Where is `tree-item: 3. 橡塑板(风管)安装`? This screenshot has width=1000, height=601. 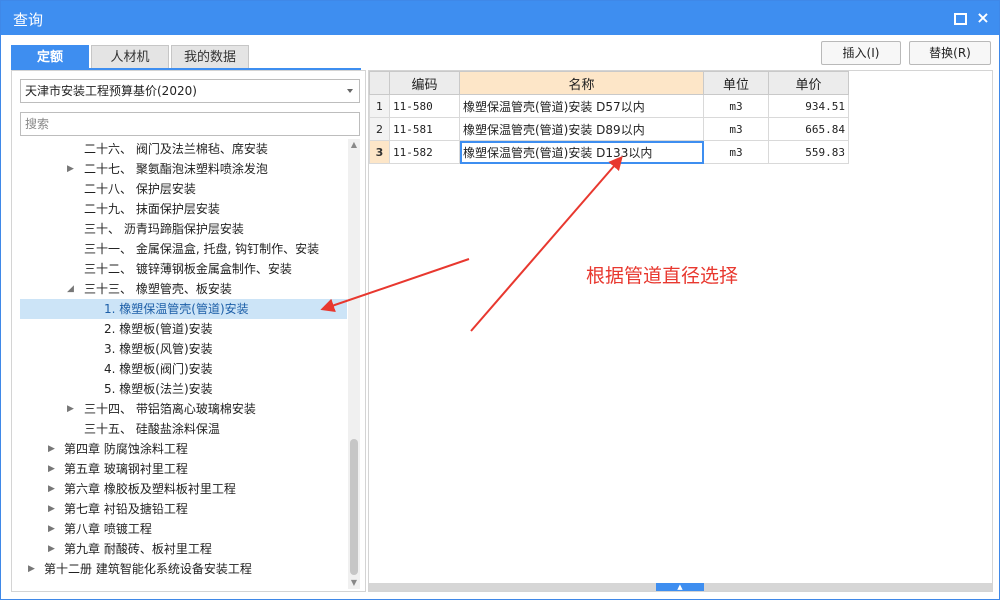
tree-item: 3. 橡塑板(风管)安装 is located at coordinates (183, 349).